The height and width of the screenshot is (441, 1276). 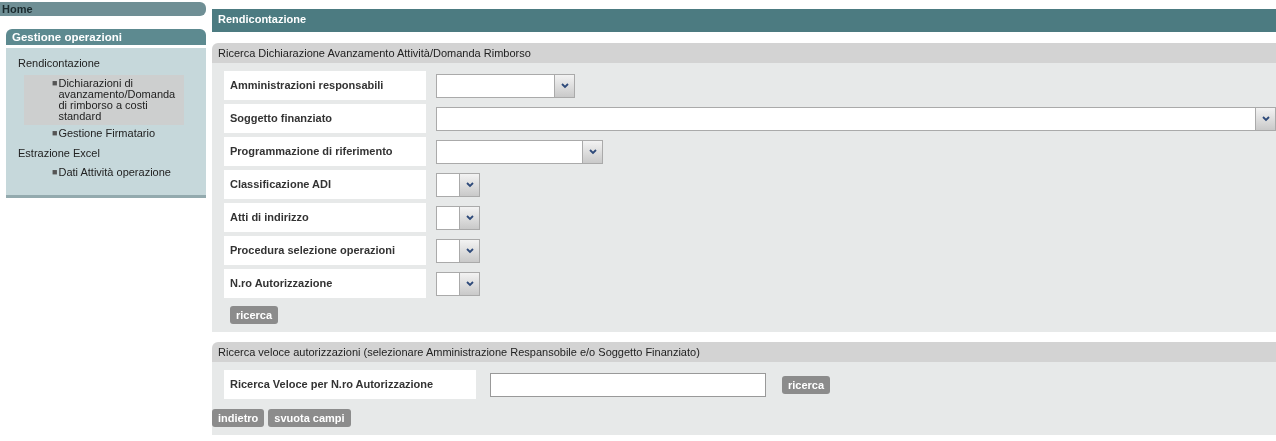 I want to click on sidebar-item: ■Dichiarazioni di avanzamento/Domanda di rimborso a costi standard, so click(x=104, y=99).